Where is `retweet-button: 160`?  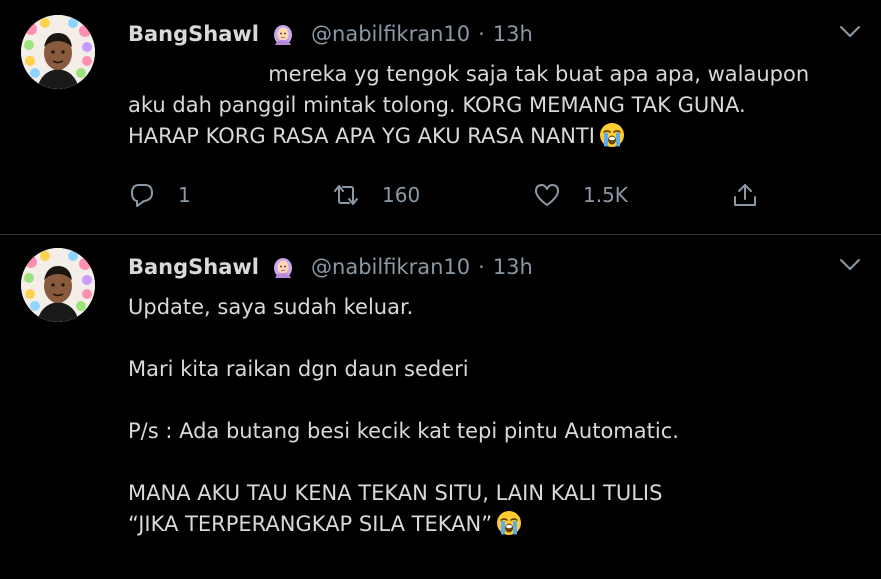
retweet-button: 160 is located at coordinates (376, 195).